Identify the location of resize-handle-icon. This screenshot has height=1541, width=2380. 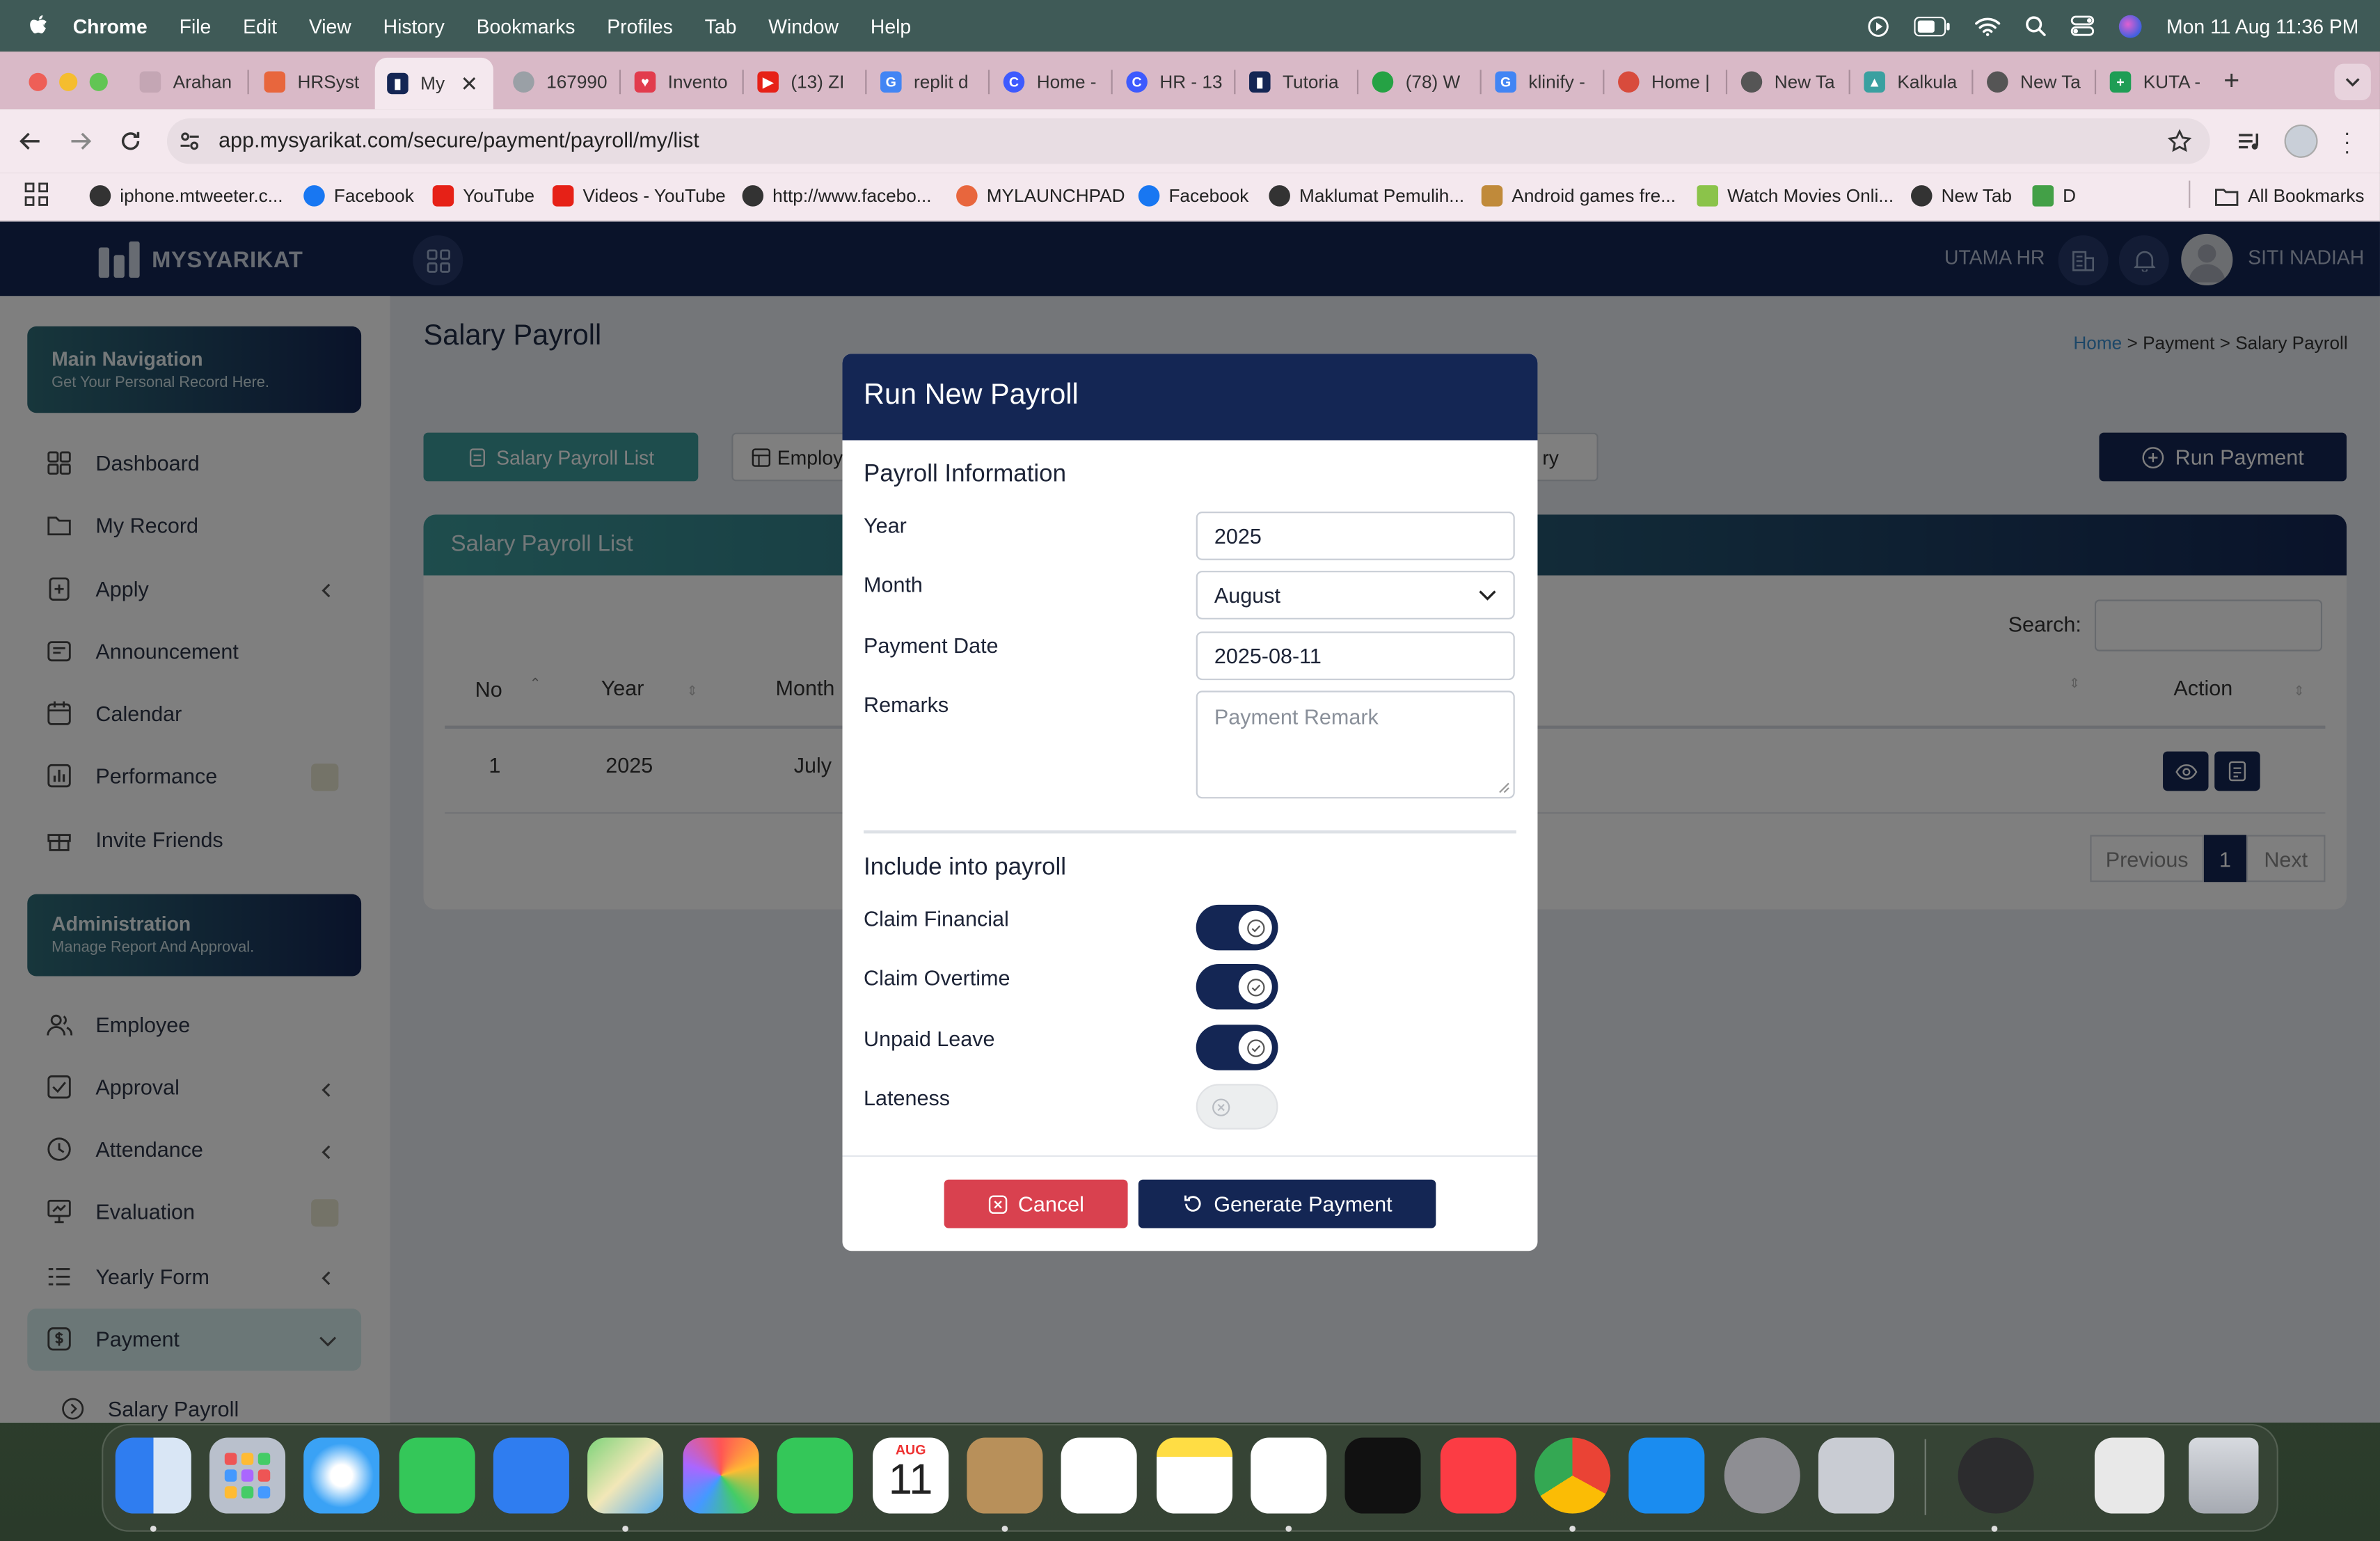
(1504, 787).